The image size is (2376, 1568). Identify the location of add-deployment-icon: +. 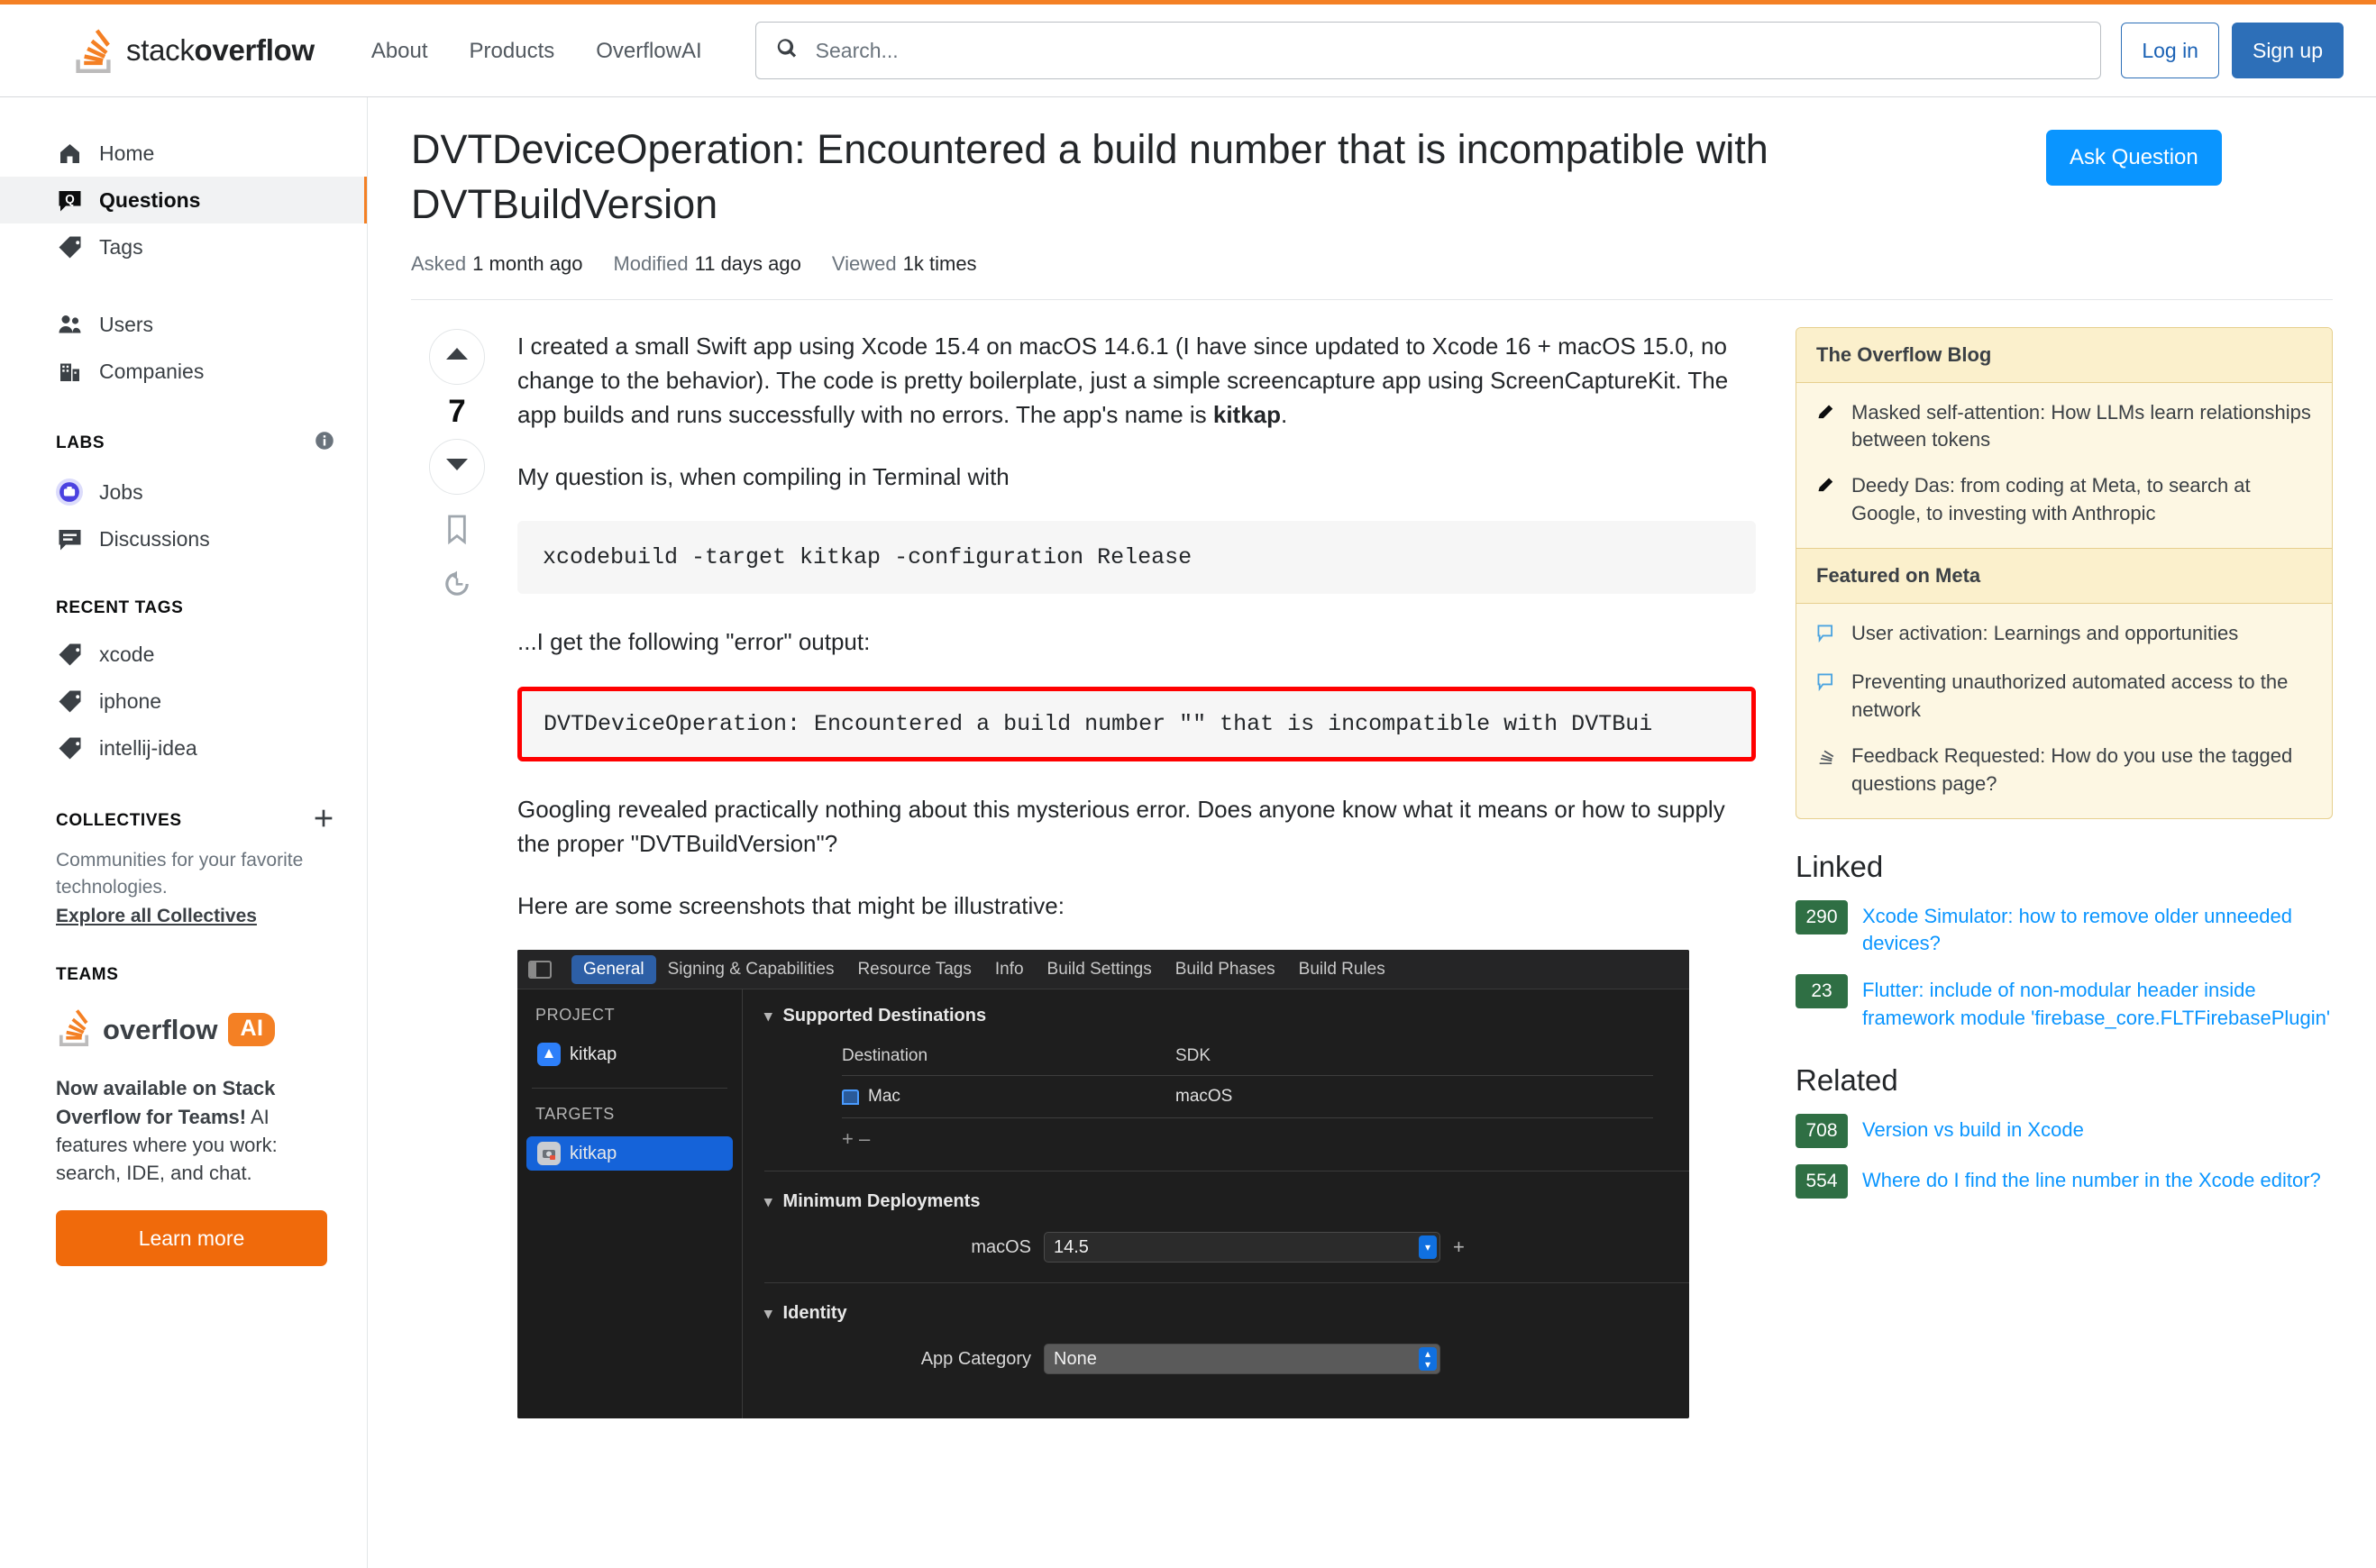
(1459, 1247).